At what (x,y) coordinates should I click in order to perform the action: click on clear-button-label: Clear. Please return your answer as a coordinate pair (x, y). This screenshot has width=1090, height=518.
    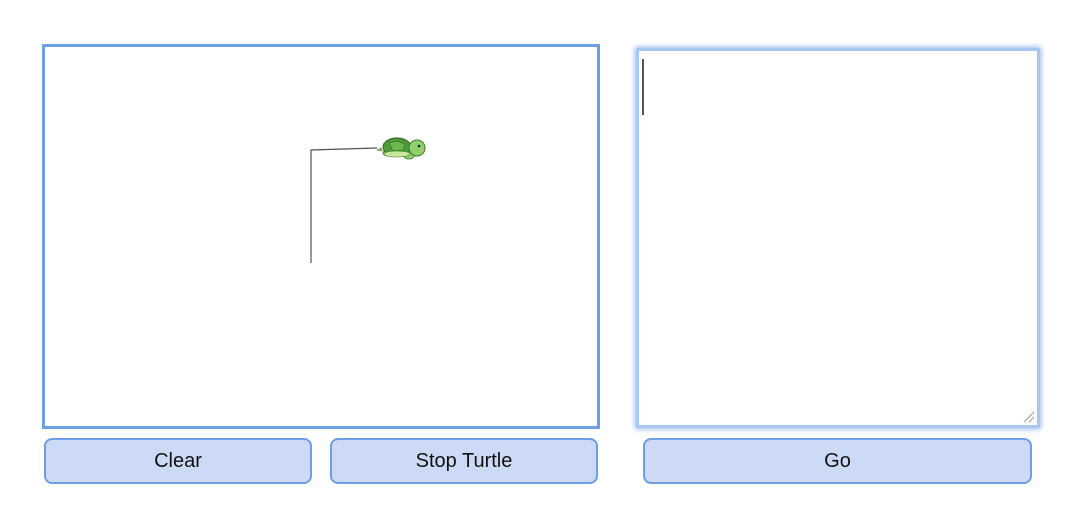
    Looking at the image, I should click on (178, 460).